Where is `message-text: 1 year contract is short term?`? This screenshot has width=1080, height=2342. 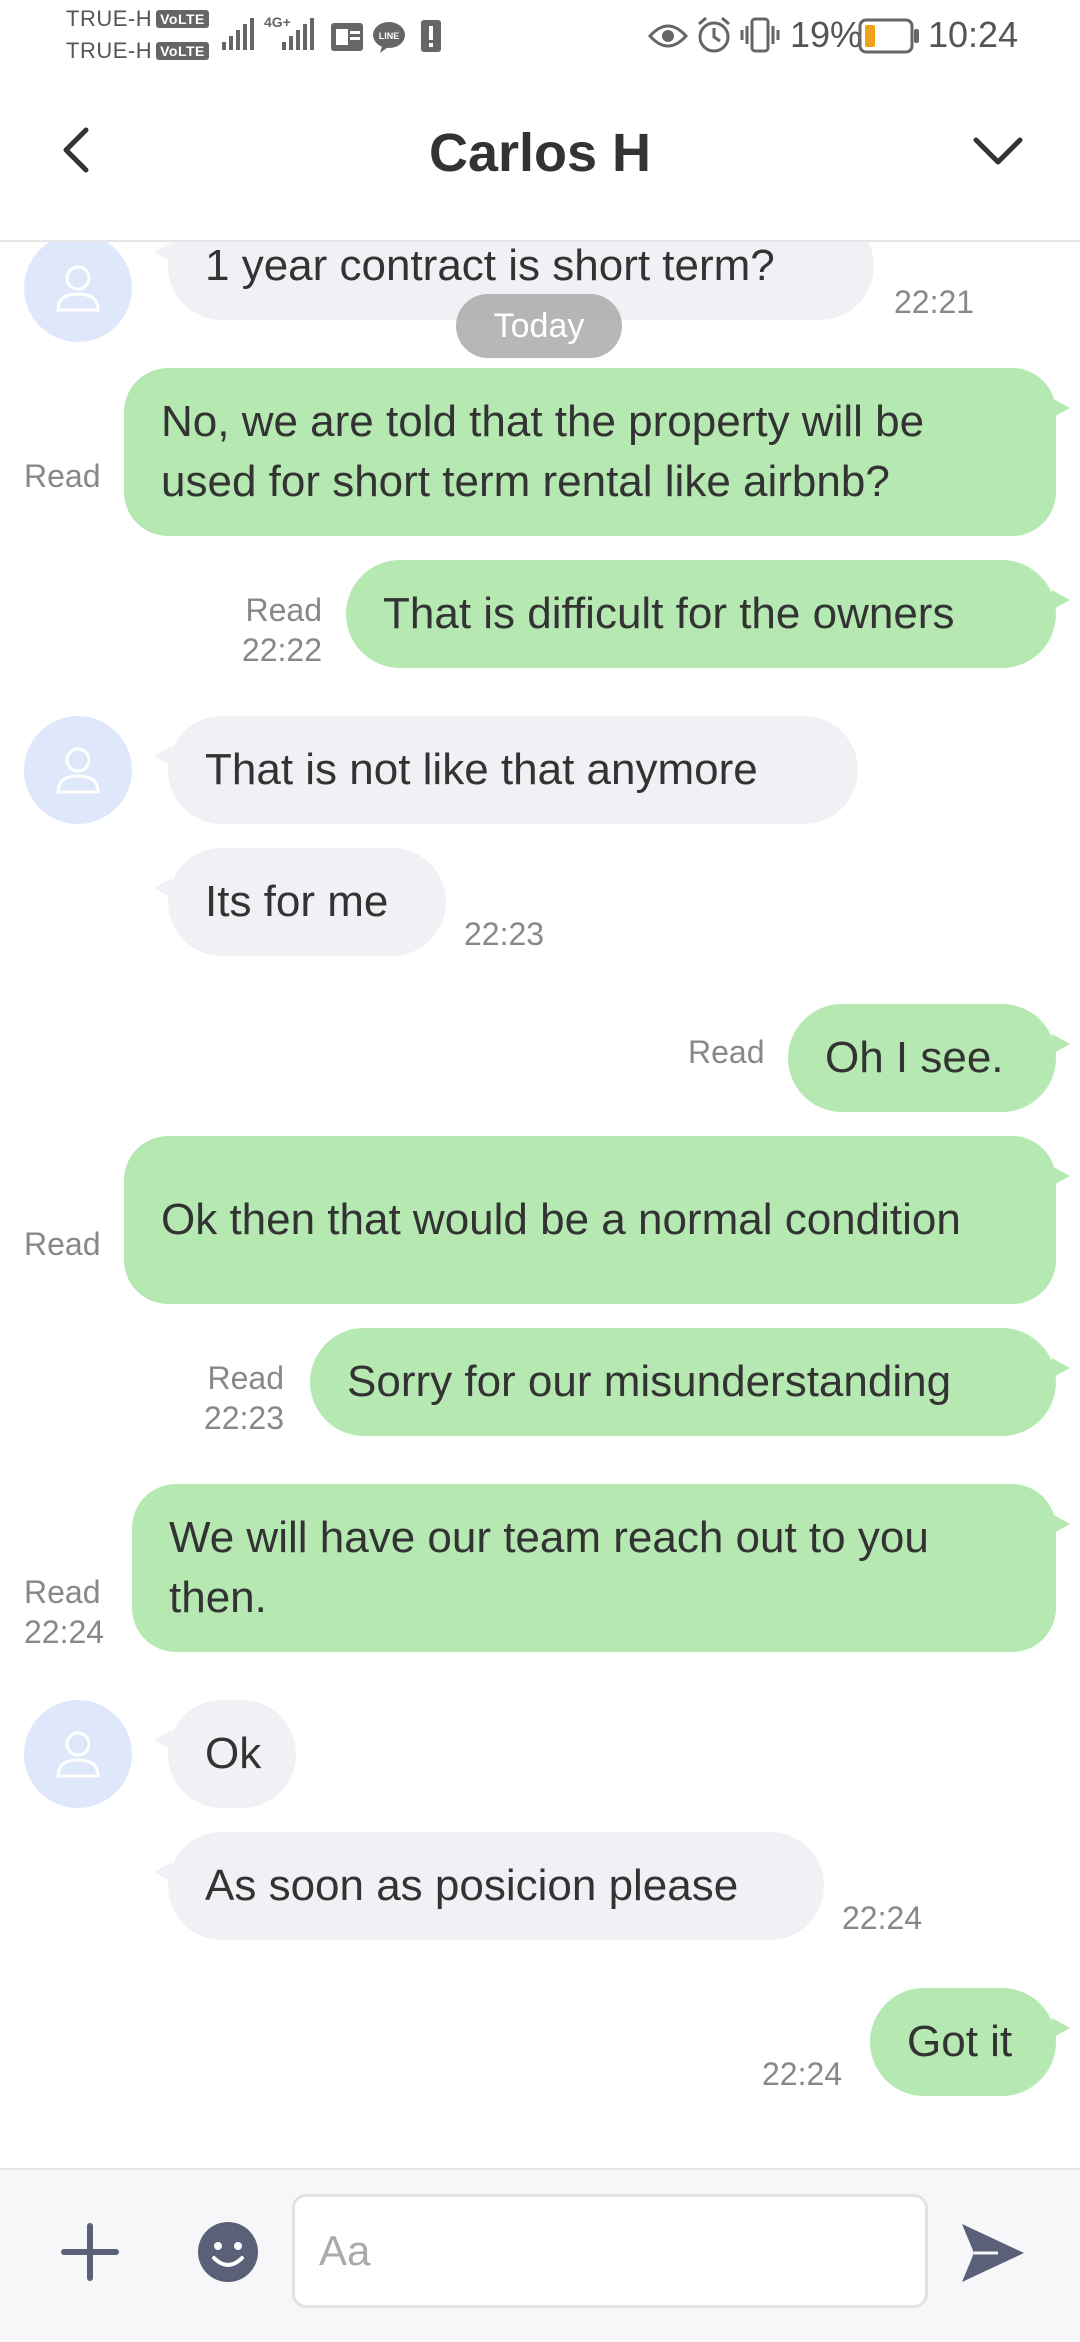 message-text: 1 year contract is short term? is located at coordinates (490, 266).